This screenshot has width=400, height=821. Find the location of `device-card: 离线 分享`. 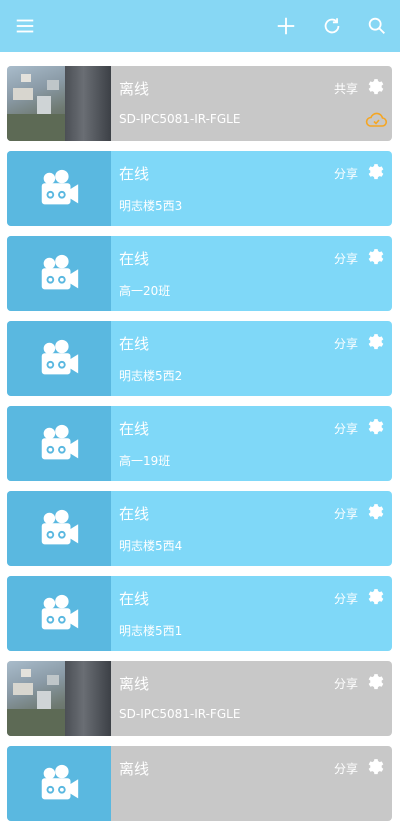

device-card: 离线 分享 is located at coordinates (199, 783).